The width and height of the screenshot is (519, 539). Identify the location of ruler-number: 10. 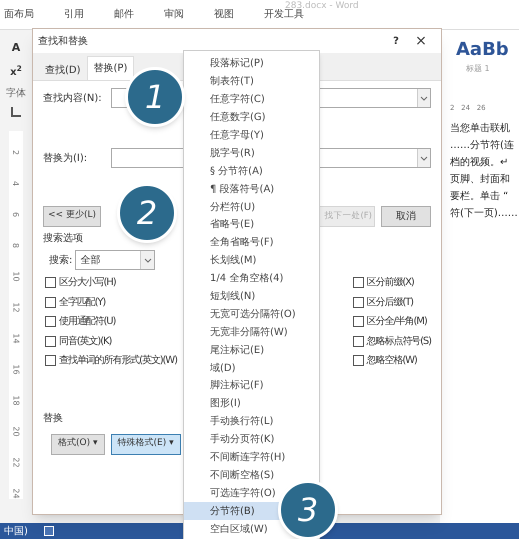
(16, 276).